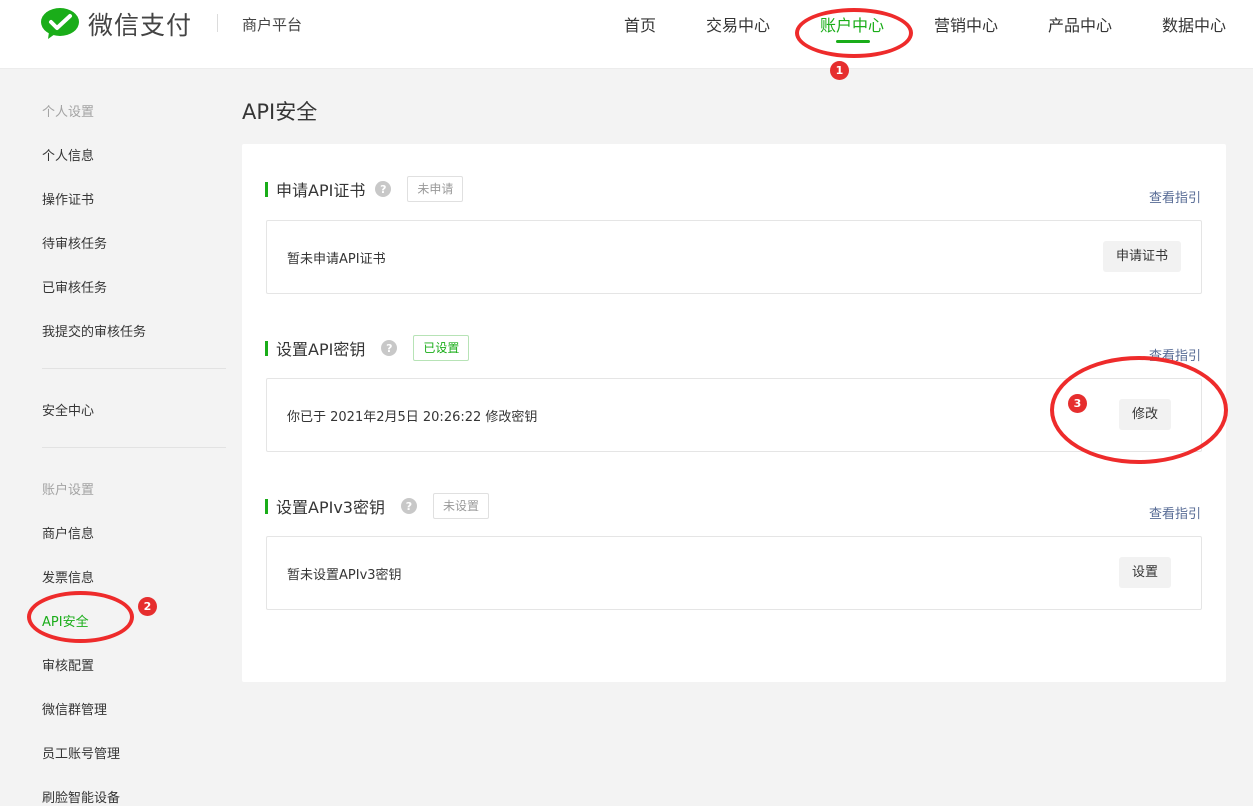  I want to click on section-header-apiv3-key: 设置APIv3密钥 ? 未设置, so click(377, 506).